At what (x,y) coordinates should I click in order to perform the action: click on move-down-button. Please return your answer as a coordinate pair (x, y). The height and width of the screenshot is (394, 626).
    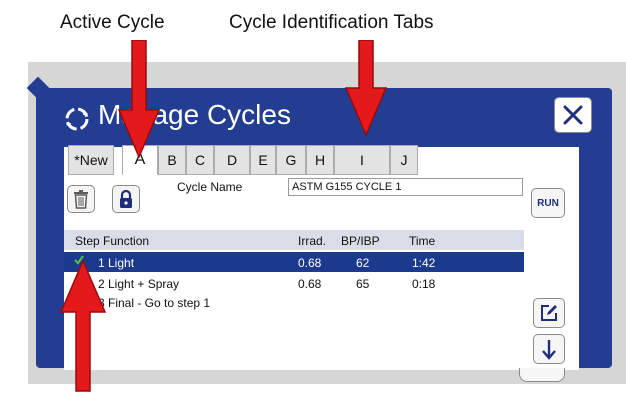
    Looking at the image, I should click on (549, 349).